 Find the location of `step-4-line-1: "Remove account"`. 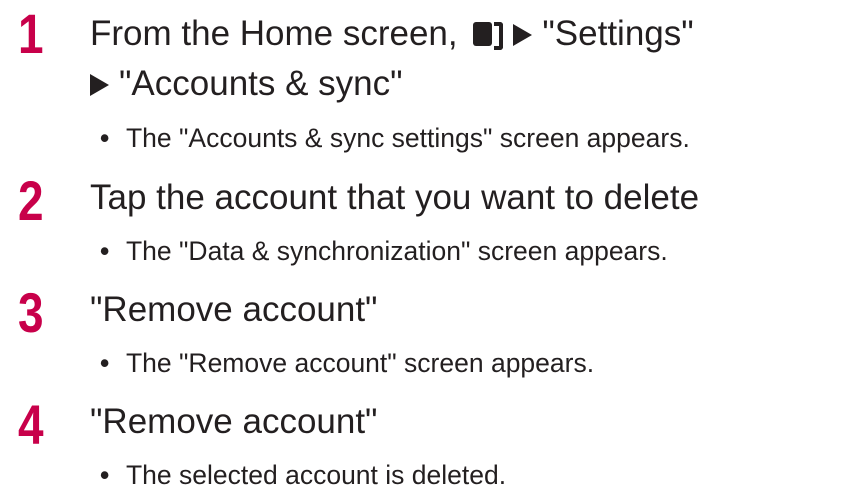

step-4-line-1: "Remove account" is located at coordinates (234, 421).